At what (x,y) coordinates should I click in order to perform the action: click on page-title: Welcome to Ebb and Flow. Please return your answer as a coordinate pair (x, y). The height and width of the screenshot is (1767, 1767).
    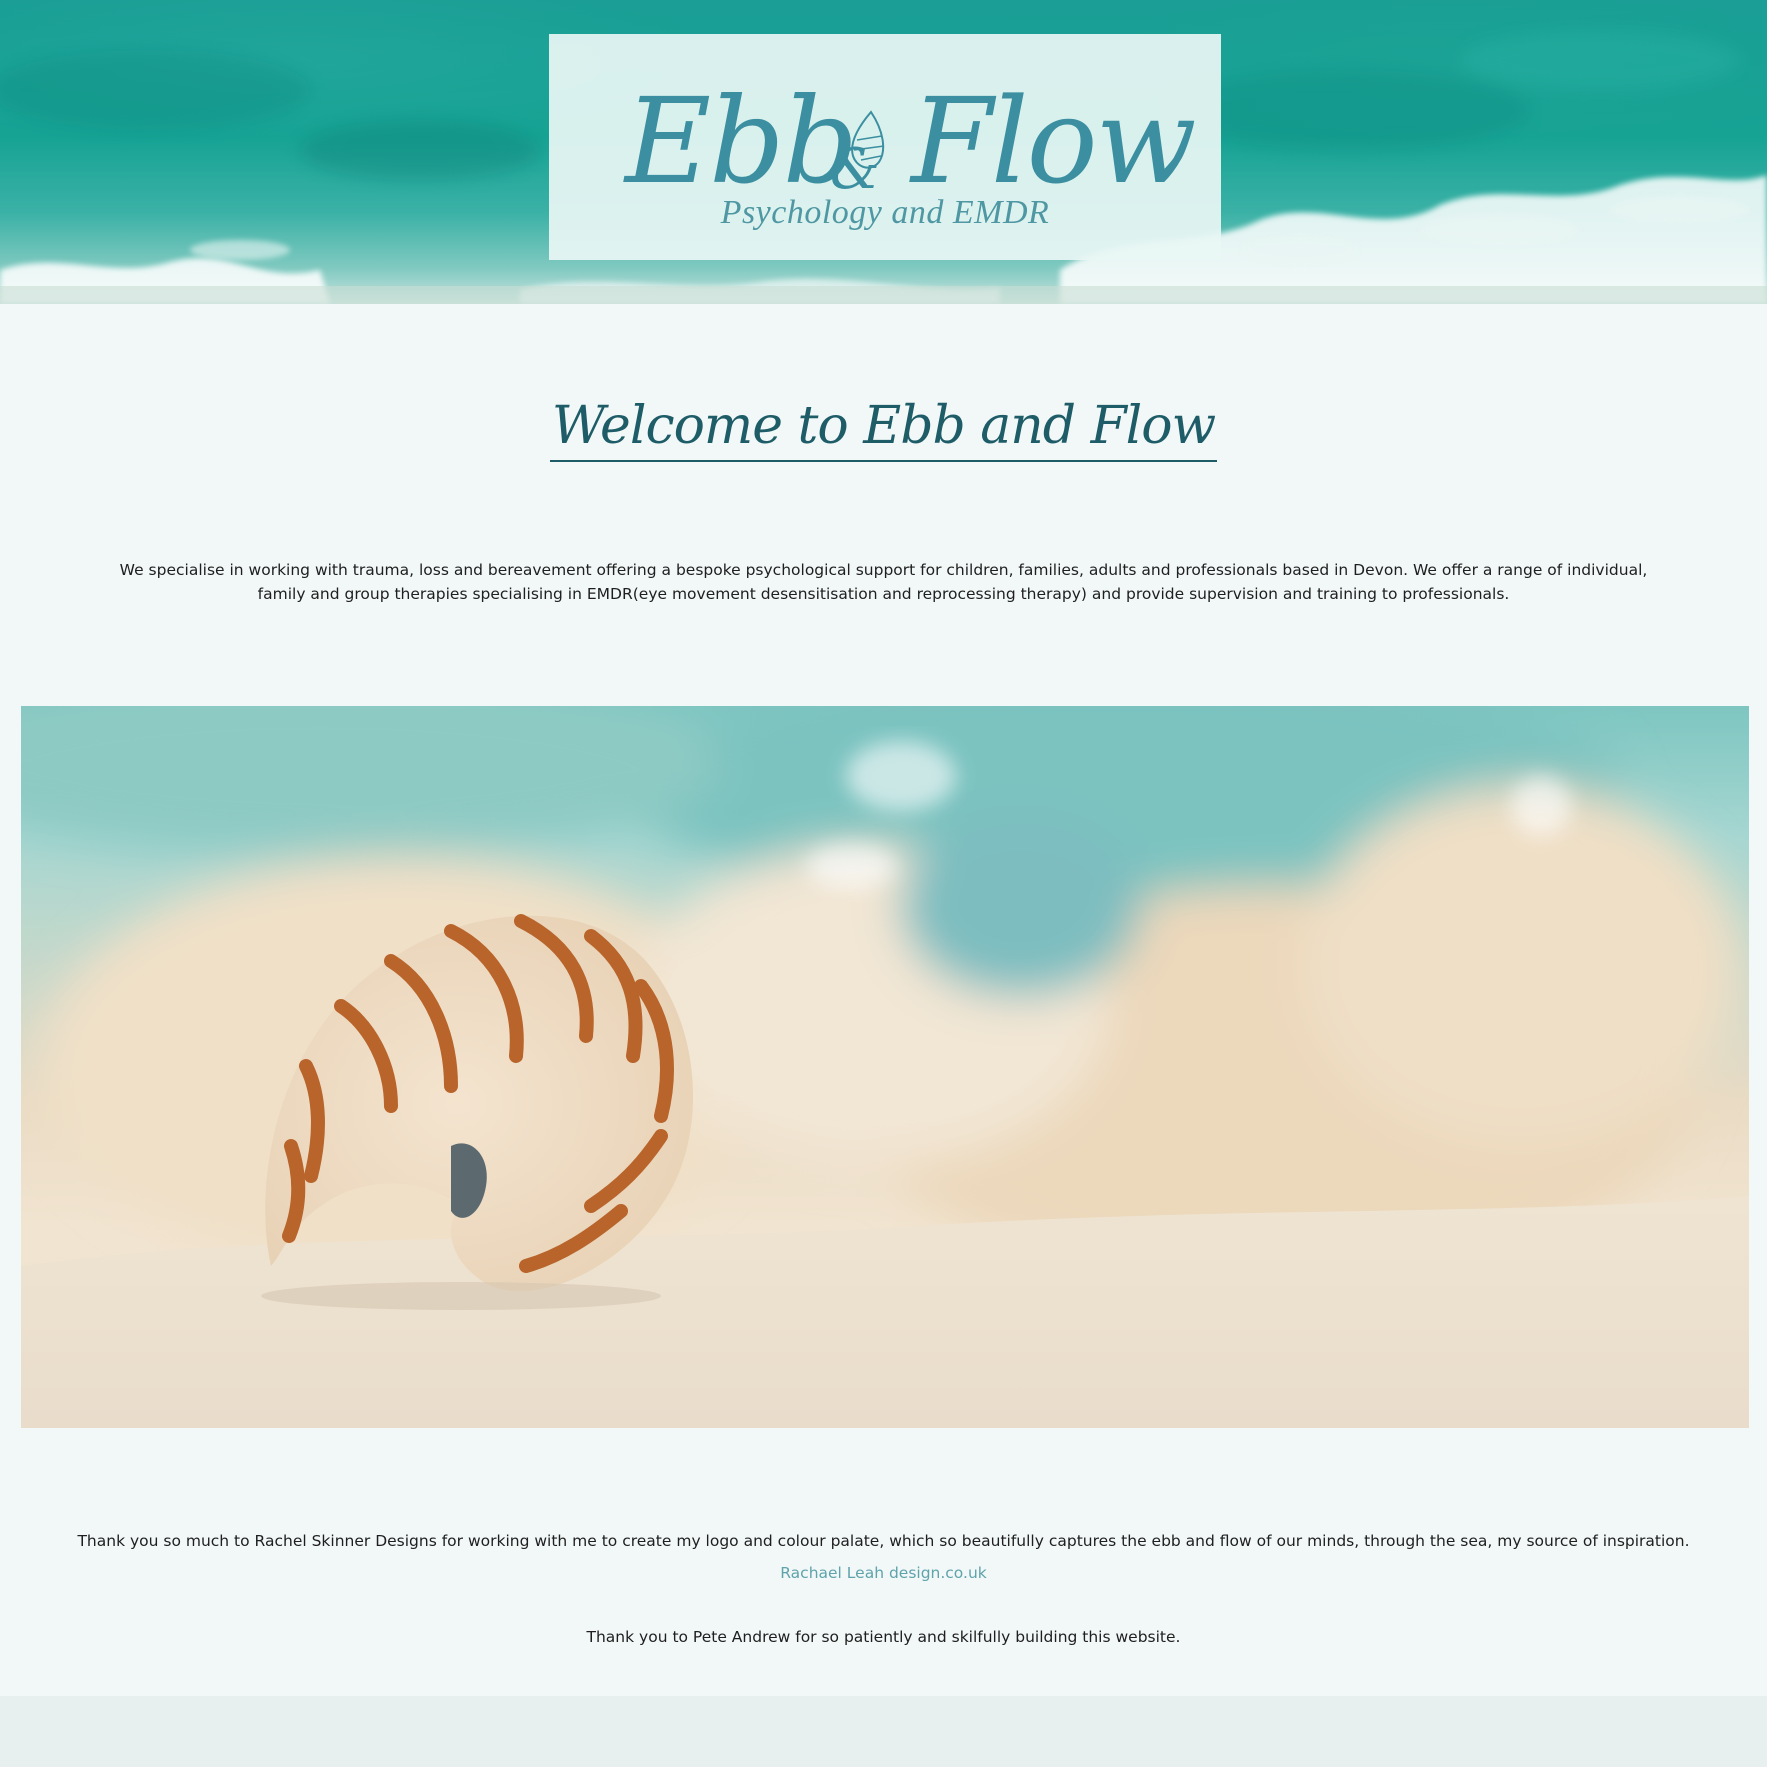
    Looking at the image, I should click on (883, 429).